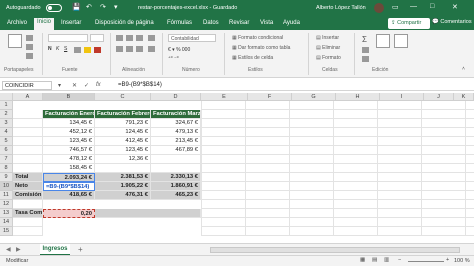  What do you see at coordinates (151, 49) in the screenshot?
I see `merge-cells-icon` at bounding box center [151, 49].